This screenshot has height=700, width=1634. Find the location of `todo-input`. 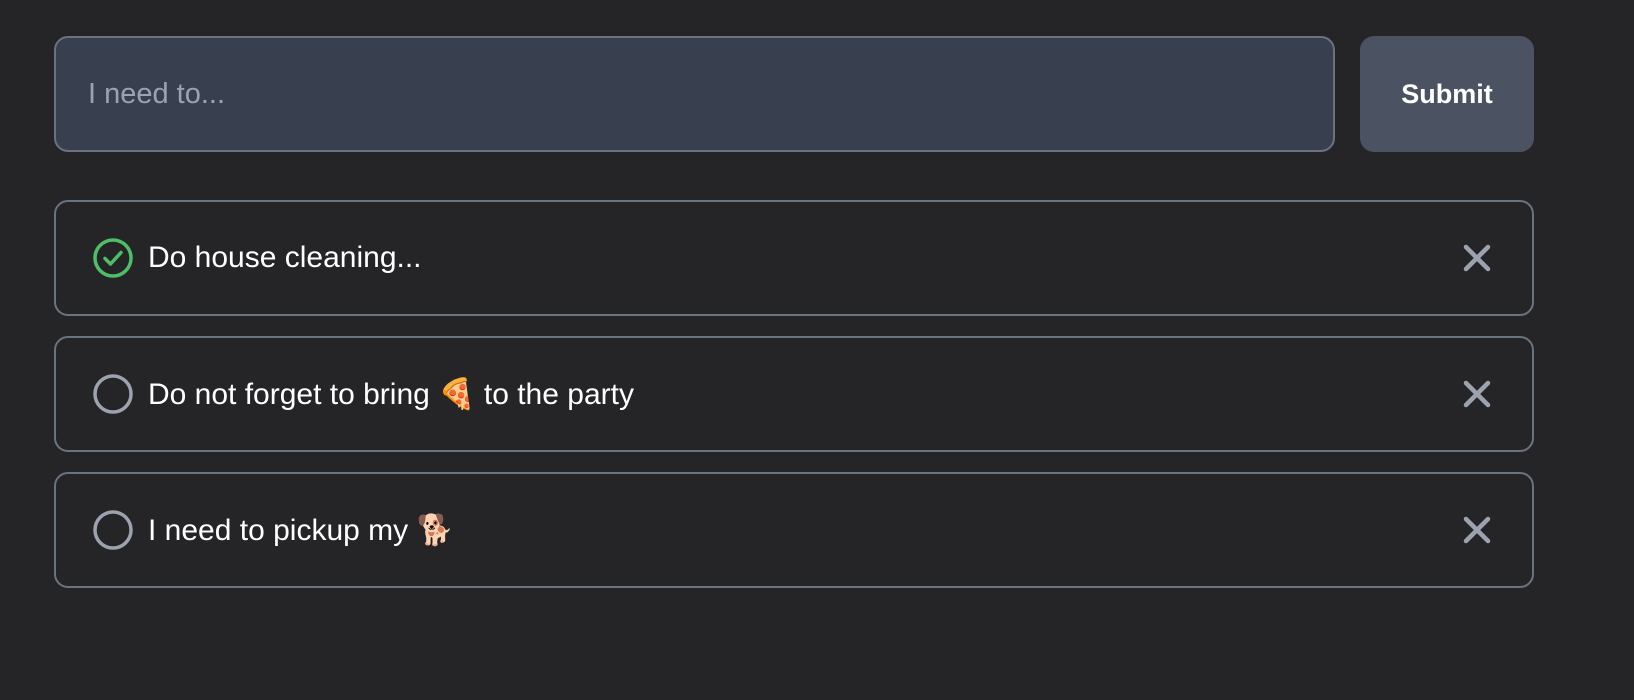

todo-input is located at coordinates (694, 94).